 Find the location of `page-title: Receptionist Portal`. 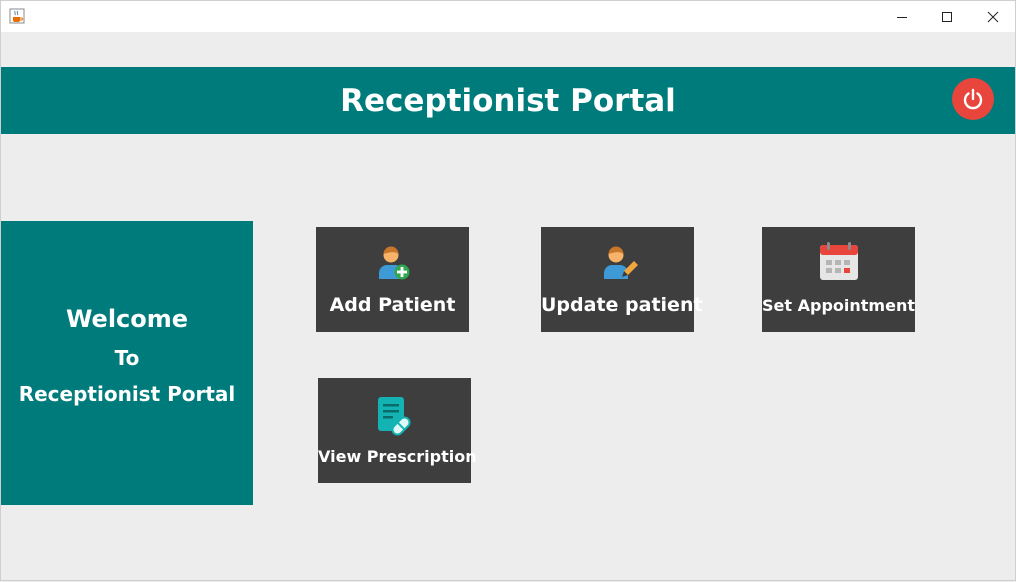

page-title: Receptionist Portal is located at coordinates (508, 100).